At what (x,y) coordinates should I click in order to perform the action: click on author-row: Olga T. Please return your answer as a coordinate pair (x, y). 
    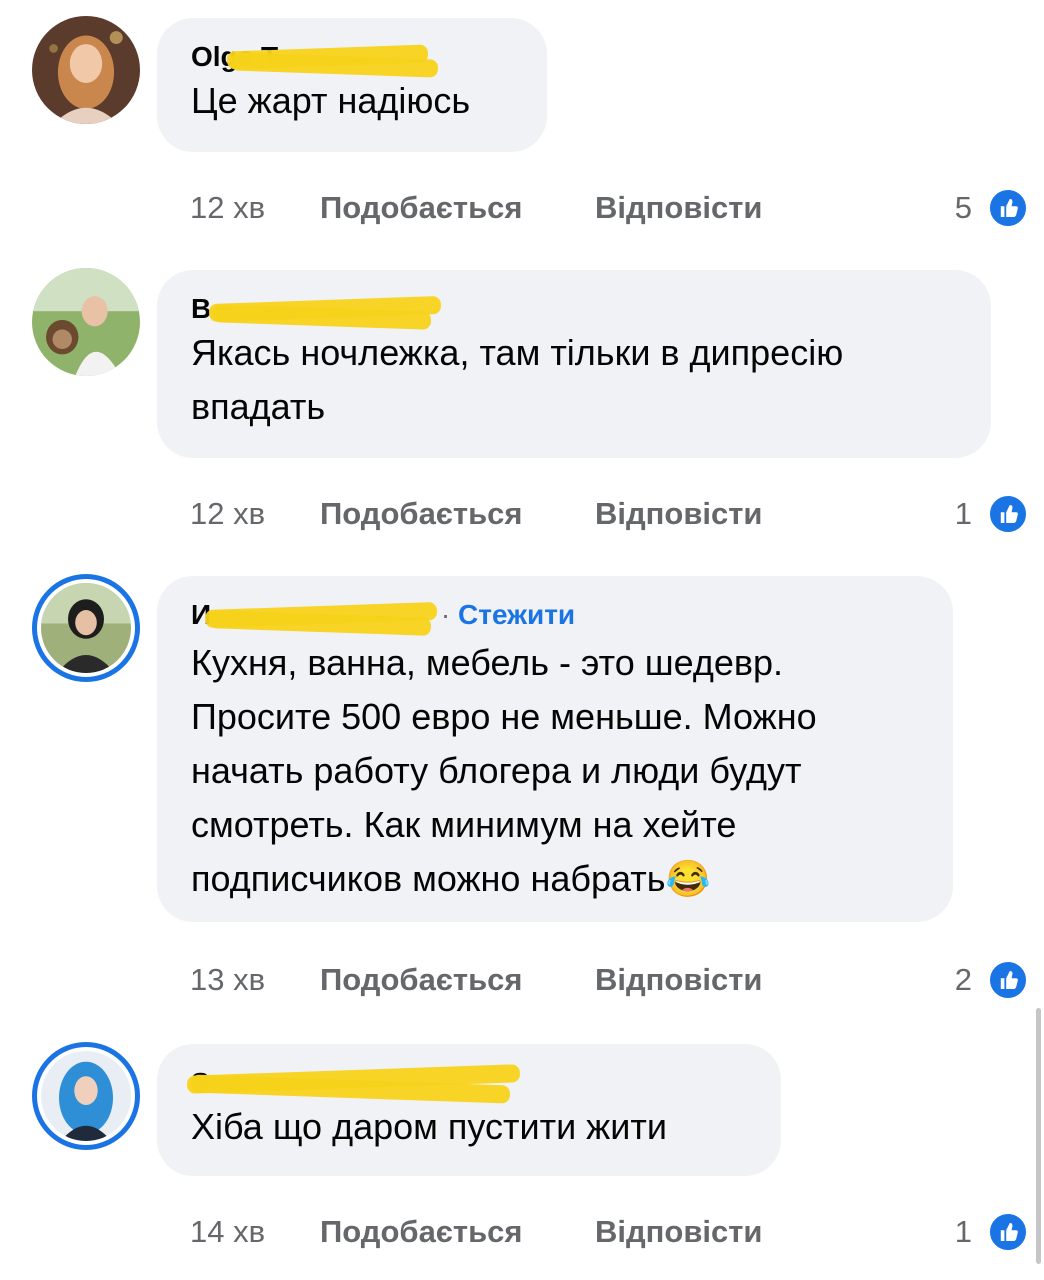
    Looking at the image, I should click on (352, 59).